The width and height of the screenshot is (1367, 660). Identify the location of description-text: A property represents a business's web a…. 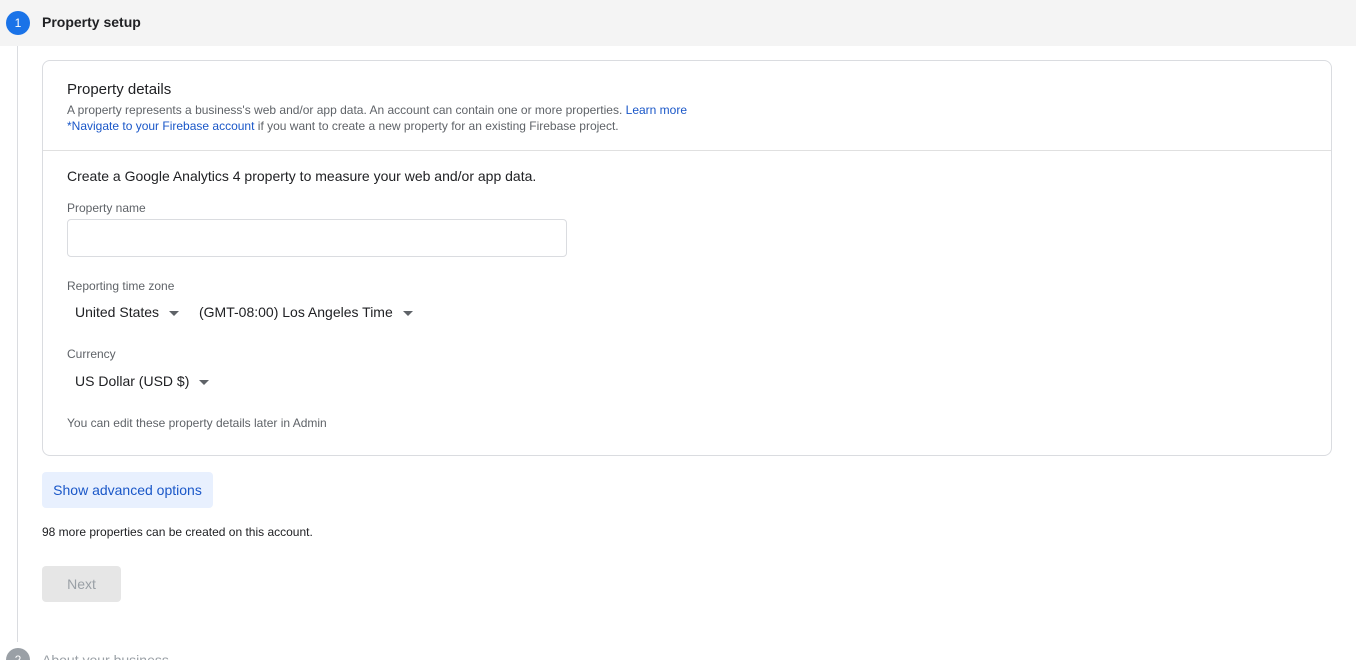
(345, 110).